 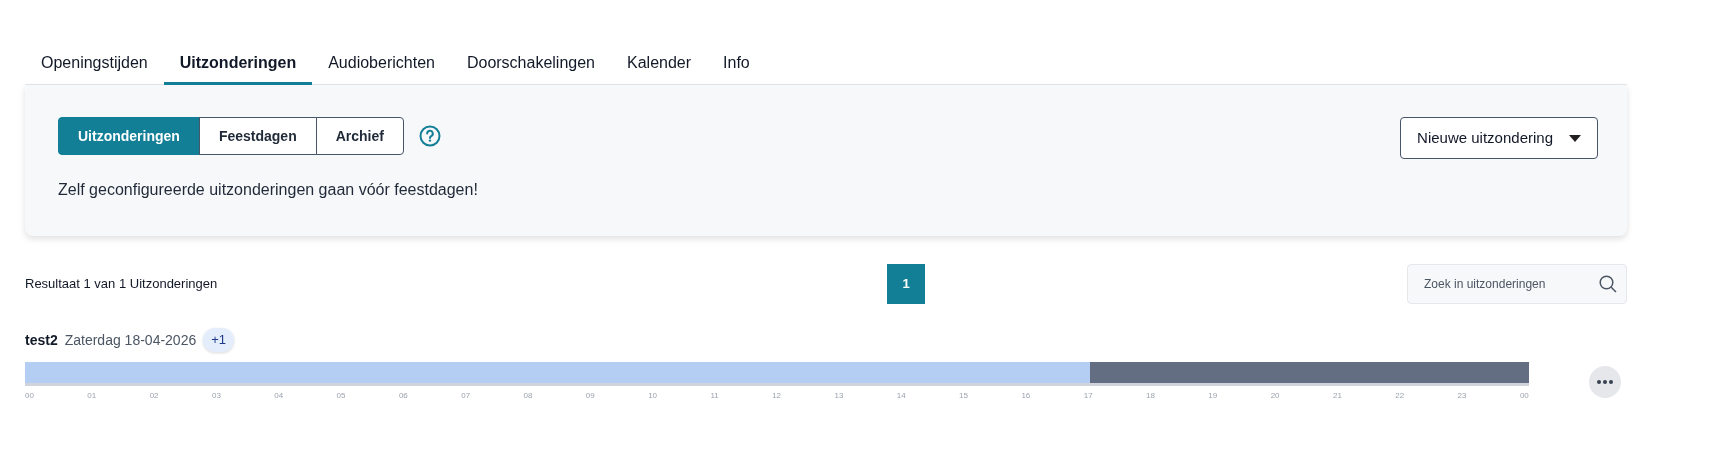 I want to click on hour-label: 20, so click(x=1275, y=396).